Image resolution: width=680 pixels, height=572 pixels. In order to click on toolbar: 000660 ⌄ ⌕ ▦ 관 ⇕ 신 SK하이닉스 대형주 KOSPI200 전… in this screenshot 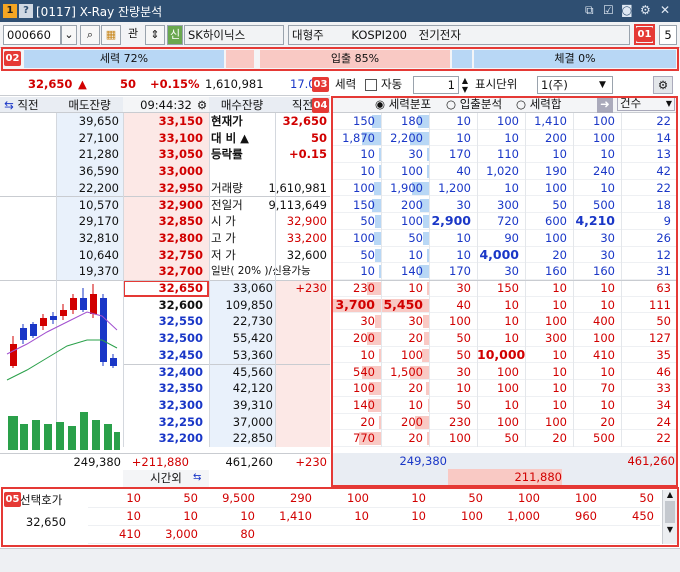, I will do `click(340, 35)`.